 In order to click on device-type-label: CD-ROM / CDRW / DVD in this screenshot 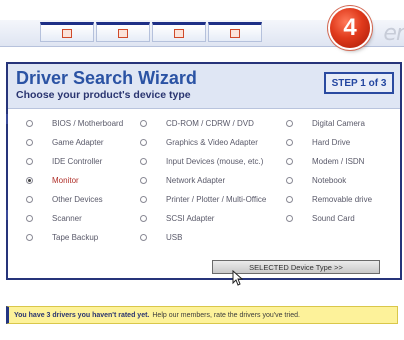, I will do `click(210, 123)`.